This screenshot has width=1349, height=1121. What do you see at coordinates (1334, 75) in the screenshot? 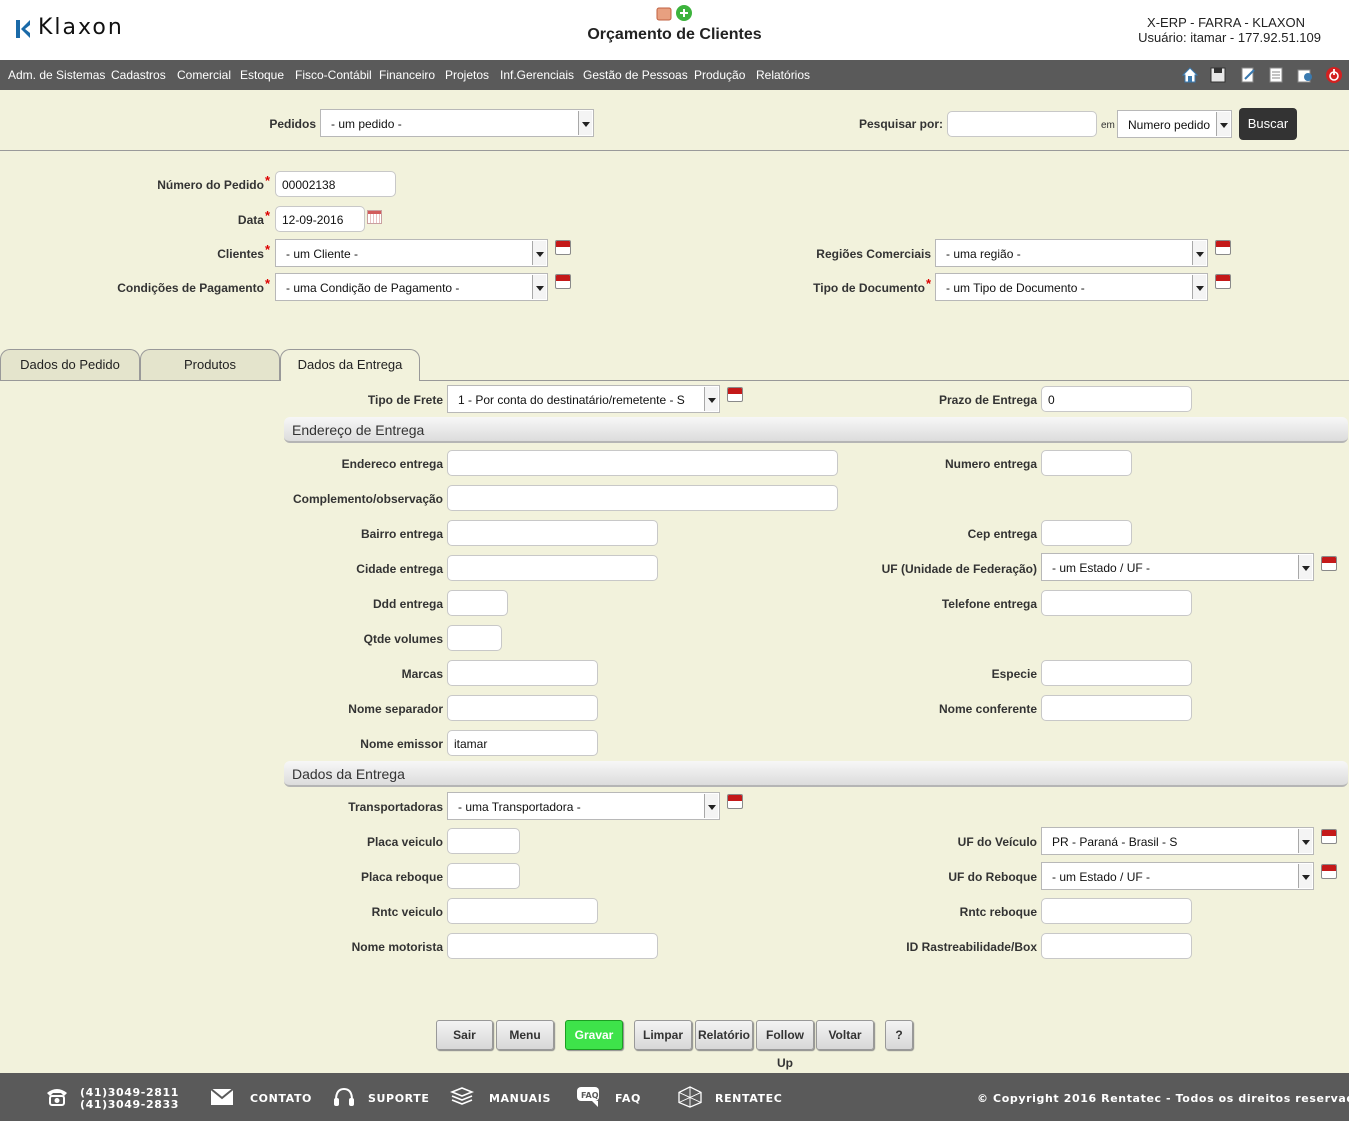
I see `power-icon` at bounding box center [1334, 75].